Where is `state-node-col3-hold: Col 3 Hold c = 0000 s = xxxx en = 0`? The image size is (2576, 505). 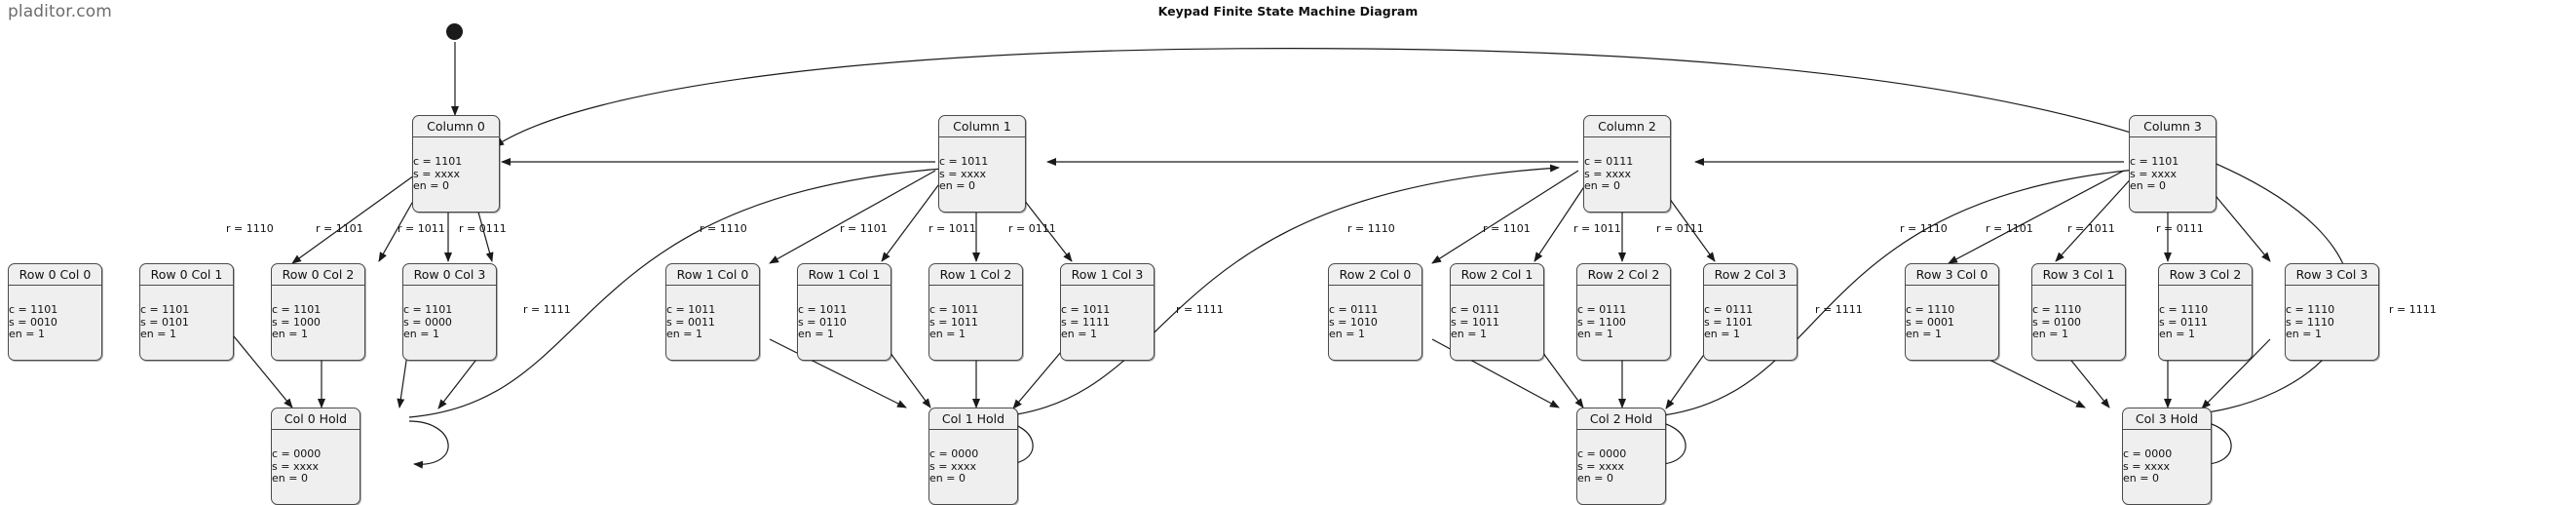
state-node-col3-hold: Col 3 Hold c = 0000 s = xxxx en = 0 is located at coordinates (2167, 457).